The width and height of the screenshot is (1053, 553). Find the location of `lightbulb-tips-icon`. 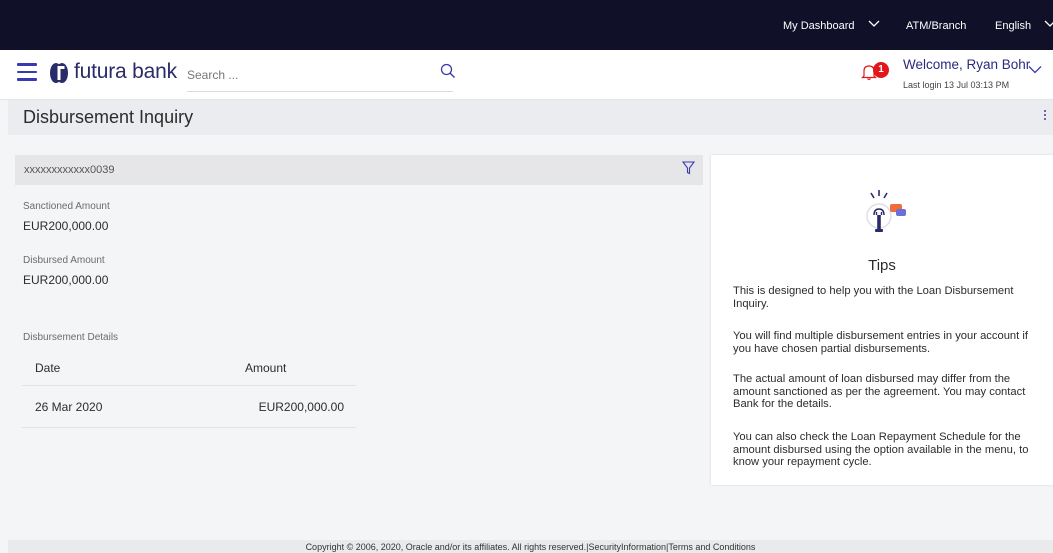

lightbulb-tips-icon is located at coordinates (886, 211).